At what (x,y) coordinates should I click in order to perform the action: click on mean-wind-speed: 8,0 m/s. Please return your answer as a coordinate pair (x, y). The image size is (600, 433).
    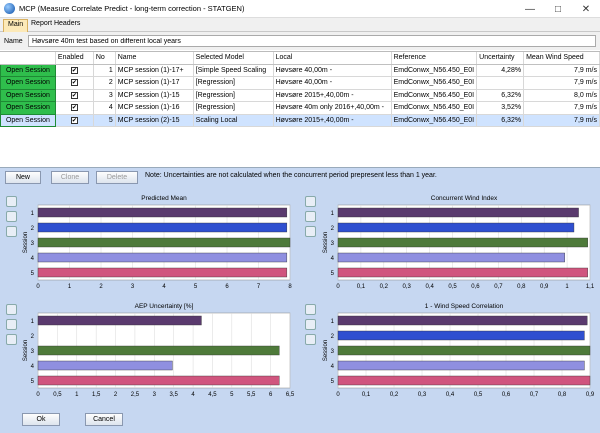
    Looking at the image, I should click on (561, 95).